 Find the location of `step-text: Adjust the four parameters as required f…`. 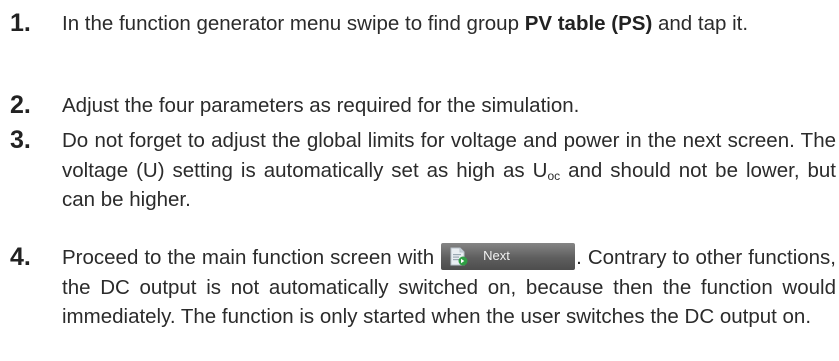

step-text: Adjust the four parameters as required f… is located at coordinates (321, 105).